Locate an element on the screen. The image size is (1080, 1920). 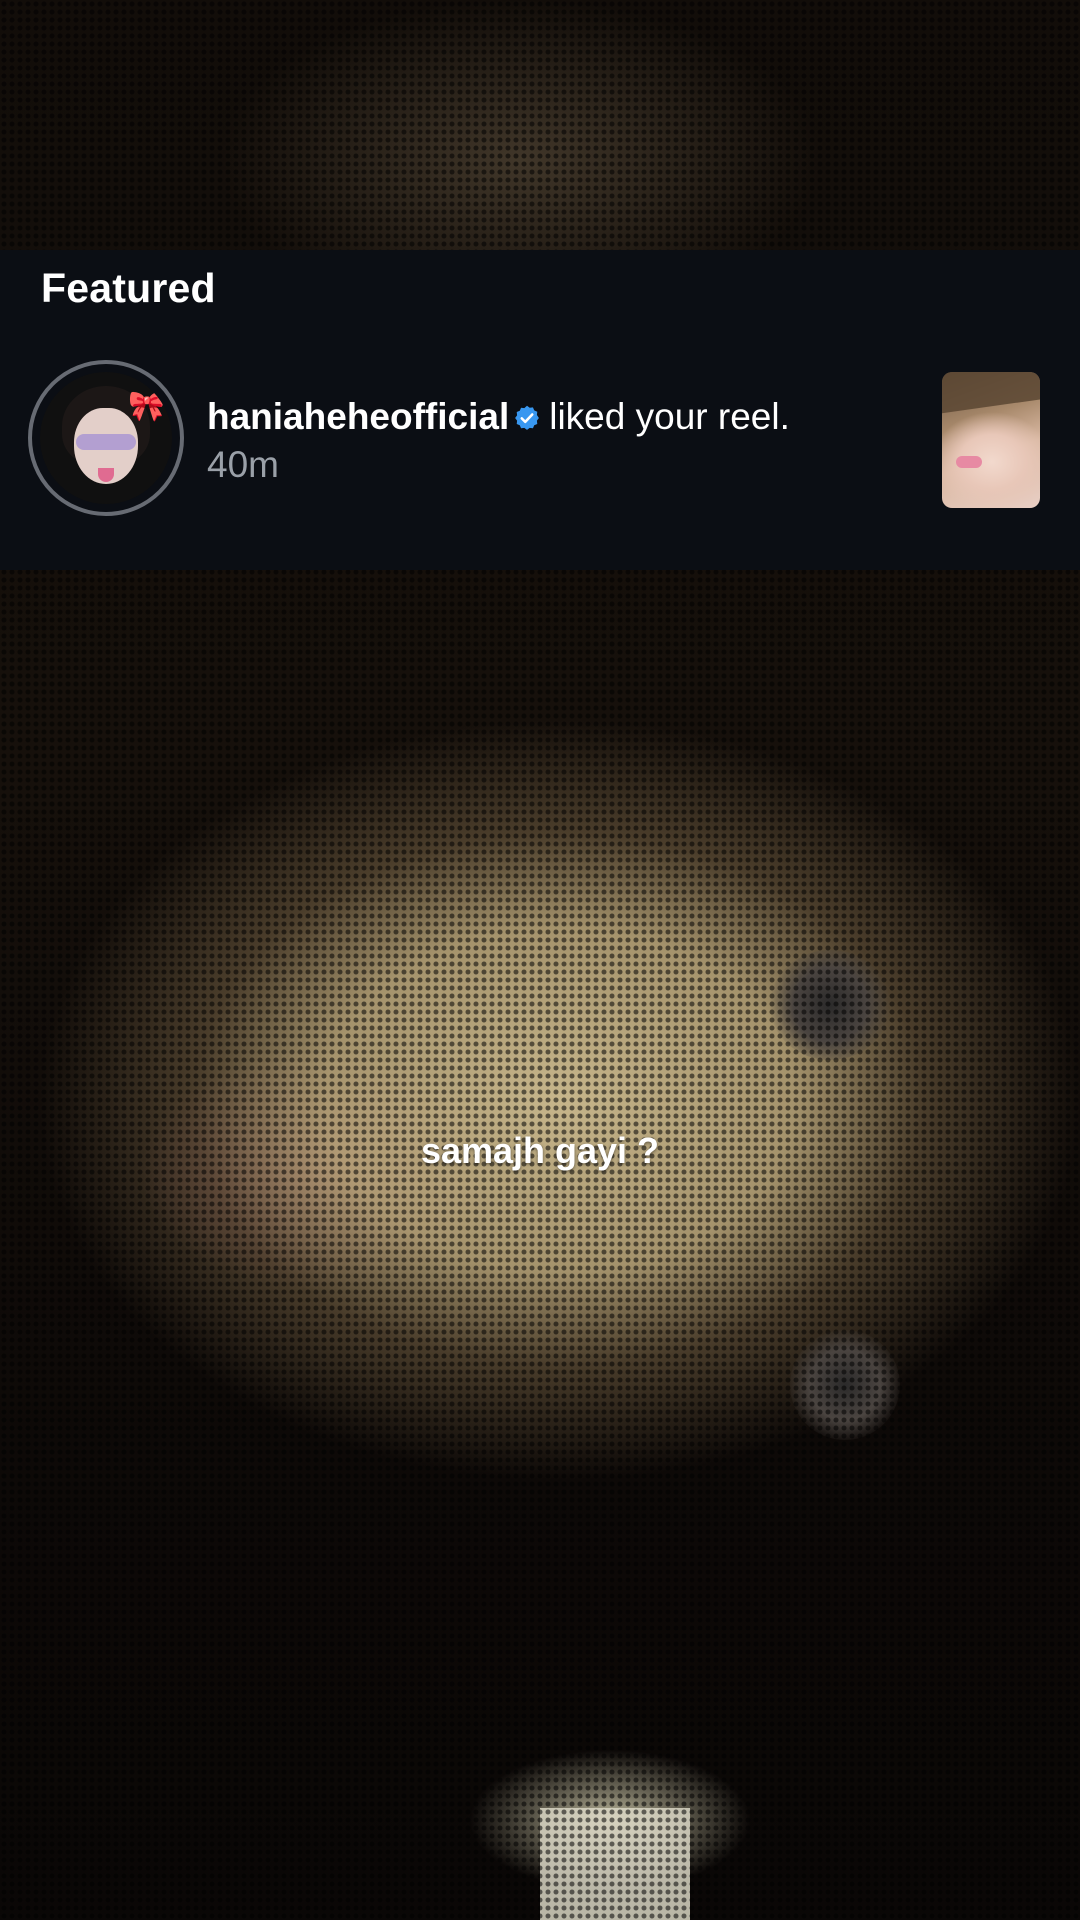
reel-caption: samajh gayi ? is located at coordinates (540, 1150).